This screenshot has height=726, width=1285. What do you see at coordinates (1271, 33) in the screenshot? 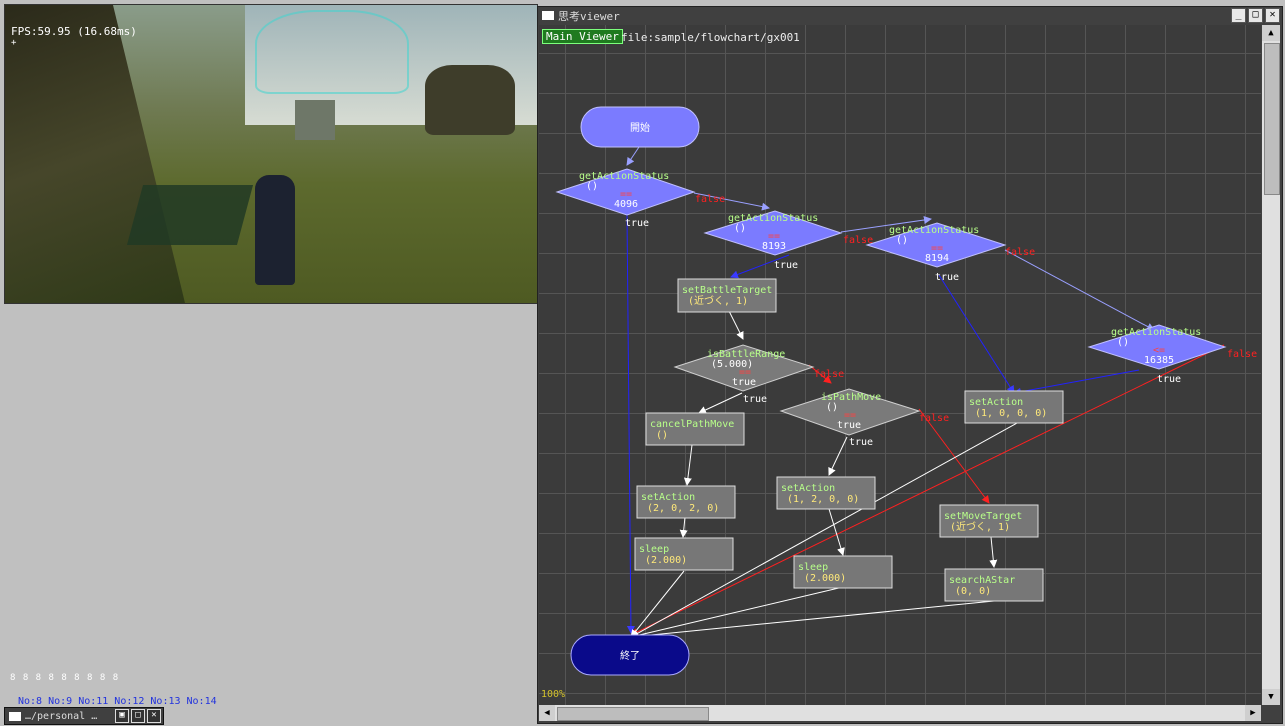
I see `scroll-up-icon: ▲` at bounding box center [1271, 33].